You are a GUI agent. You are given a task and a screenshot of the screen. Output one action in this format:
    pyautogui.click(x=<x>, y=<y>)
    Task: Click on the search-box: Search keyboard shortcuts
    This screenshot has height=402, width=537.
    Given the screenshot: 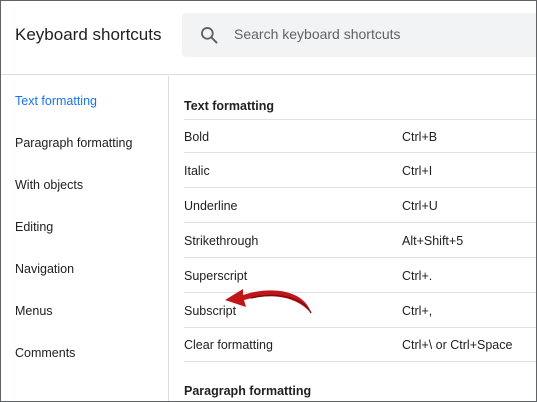 What is the action you would take?
    pyautogui.click(x=359, y=35)
    